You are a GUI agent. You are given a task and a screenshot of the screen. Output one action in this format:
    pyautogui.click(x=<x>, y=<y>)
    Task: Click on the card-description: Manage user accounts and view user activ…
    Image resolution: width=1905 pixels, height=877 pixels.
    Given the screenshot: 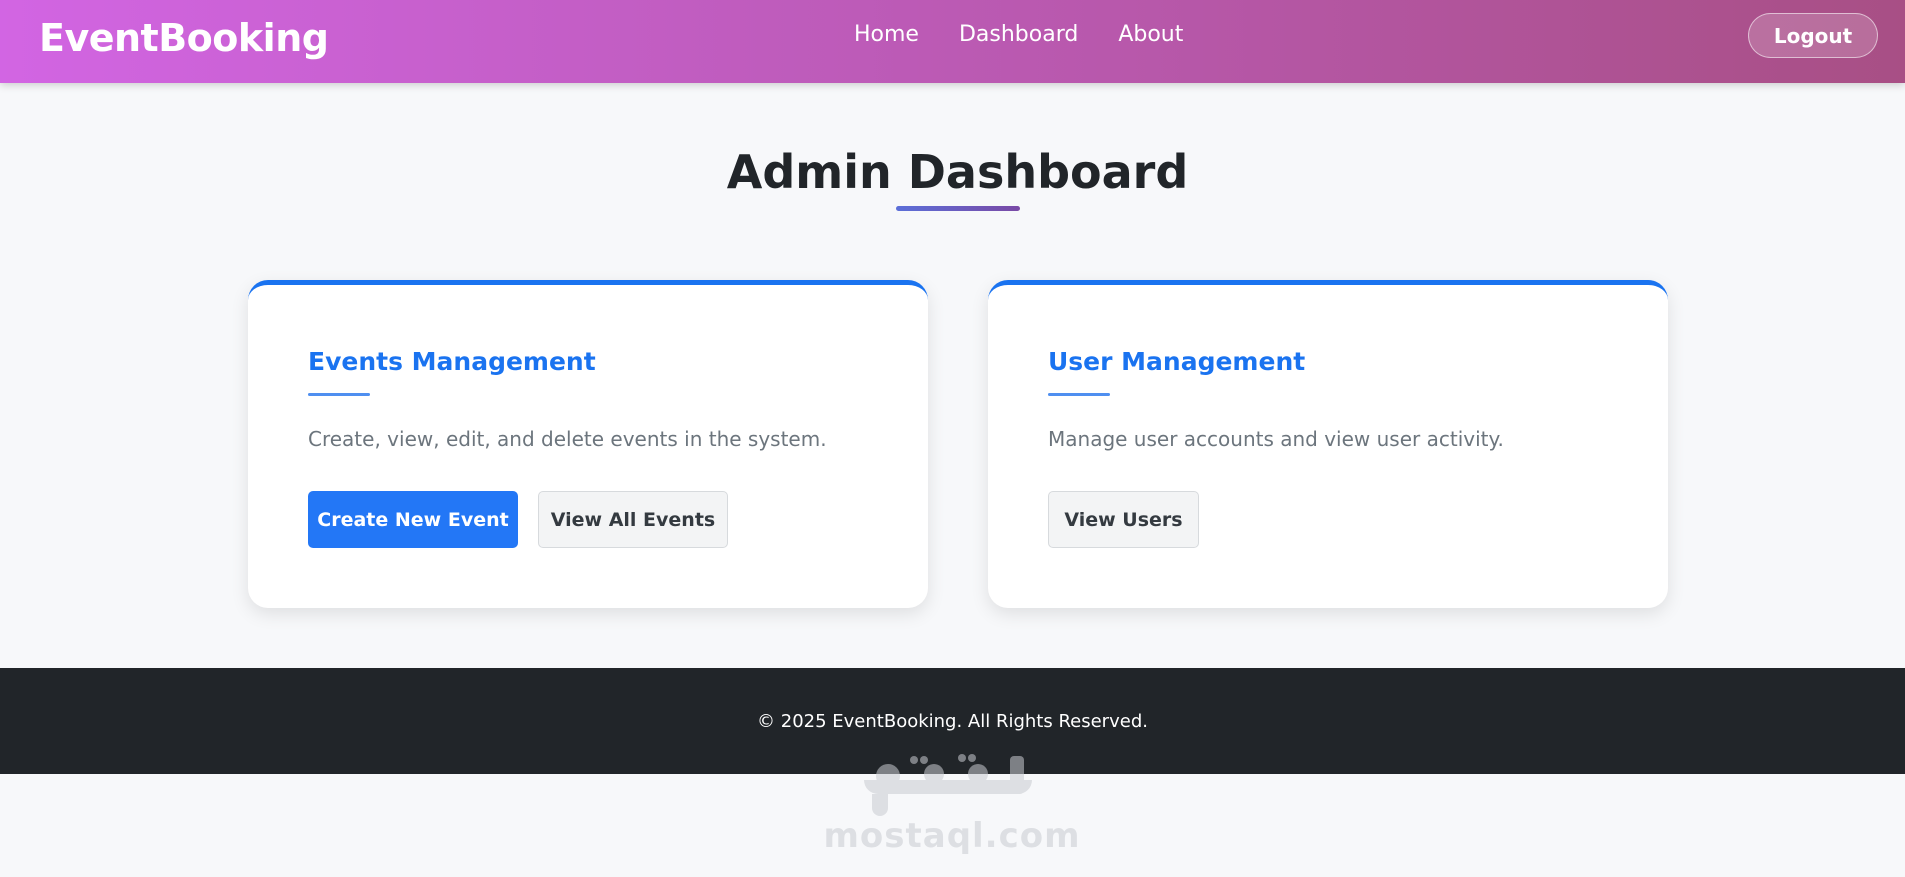 What is the action you would take?
    pyautogui.click(x=1276, y=439)
    